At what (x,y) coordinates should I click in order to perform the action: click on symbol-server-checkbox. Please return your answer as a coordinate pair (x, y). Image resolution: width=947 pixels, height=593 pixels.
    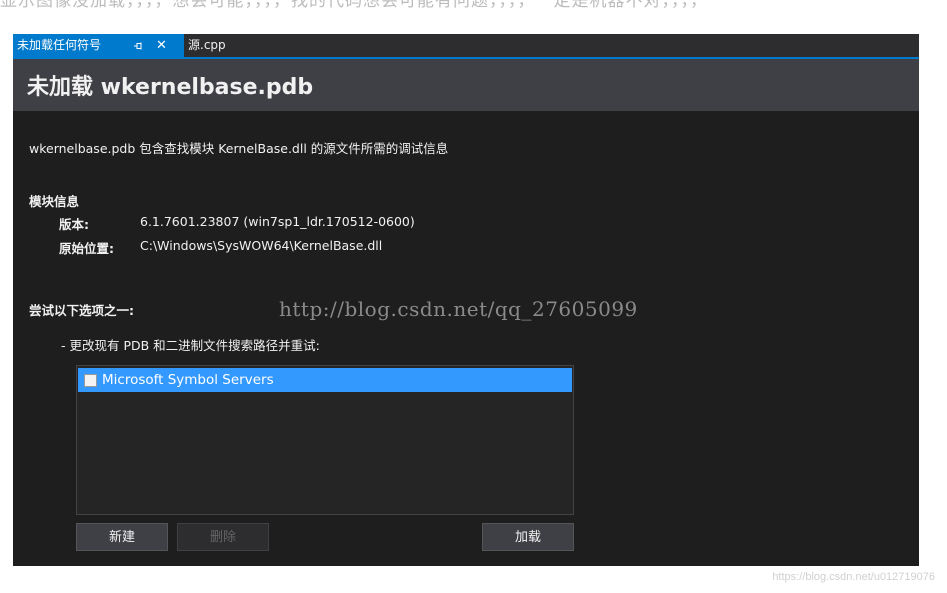
    Looking at the image, I should click on (90, 380).